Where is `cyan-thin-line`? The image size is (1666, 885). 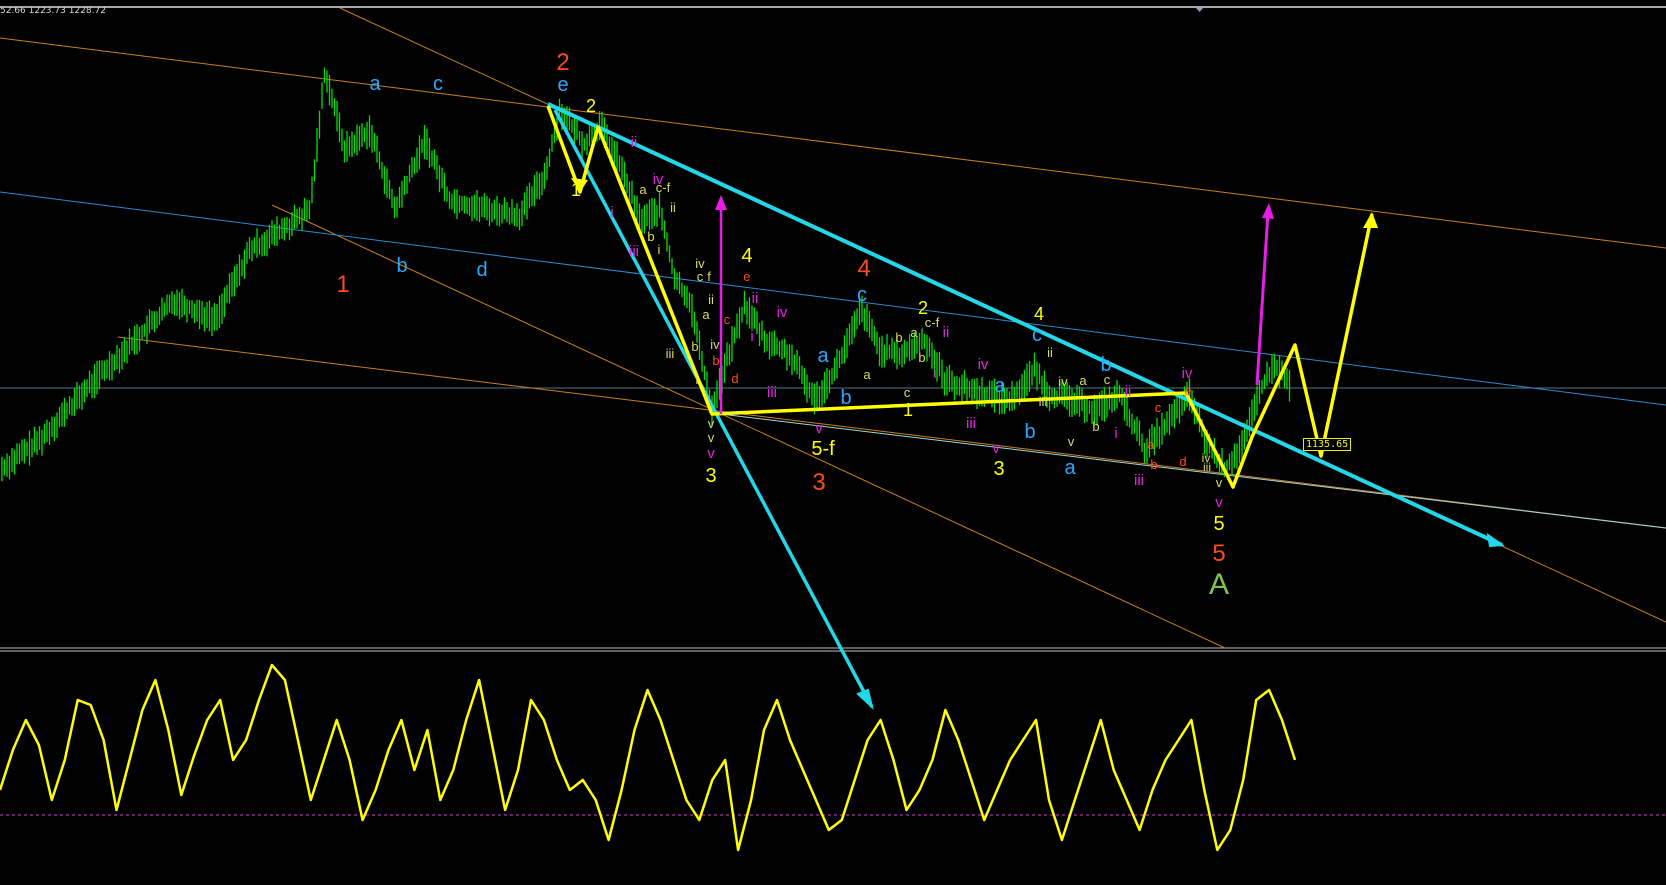
cyan-thin-line is located at coordinates (1188, 470).